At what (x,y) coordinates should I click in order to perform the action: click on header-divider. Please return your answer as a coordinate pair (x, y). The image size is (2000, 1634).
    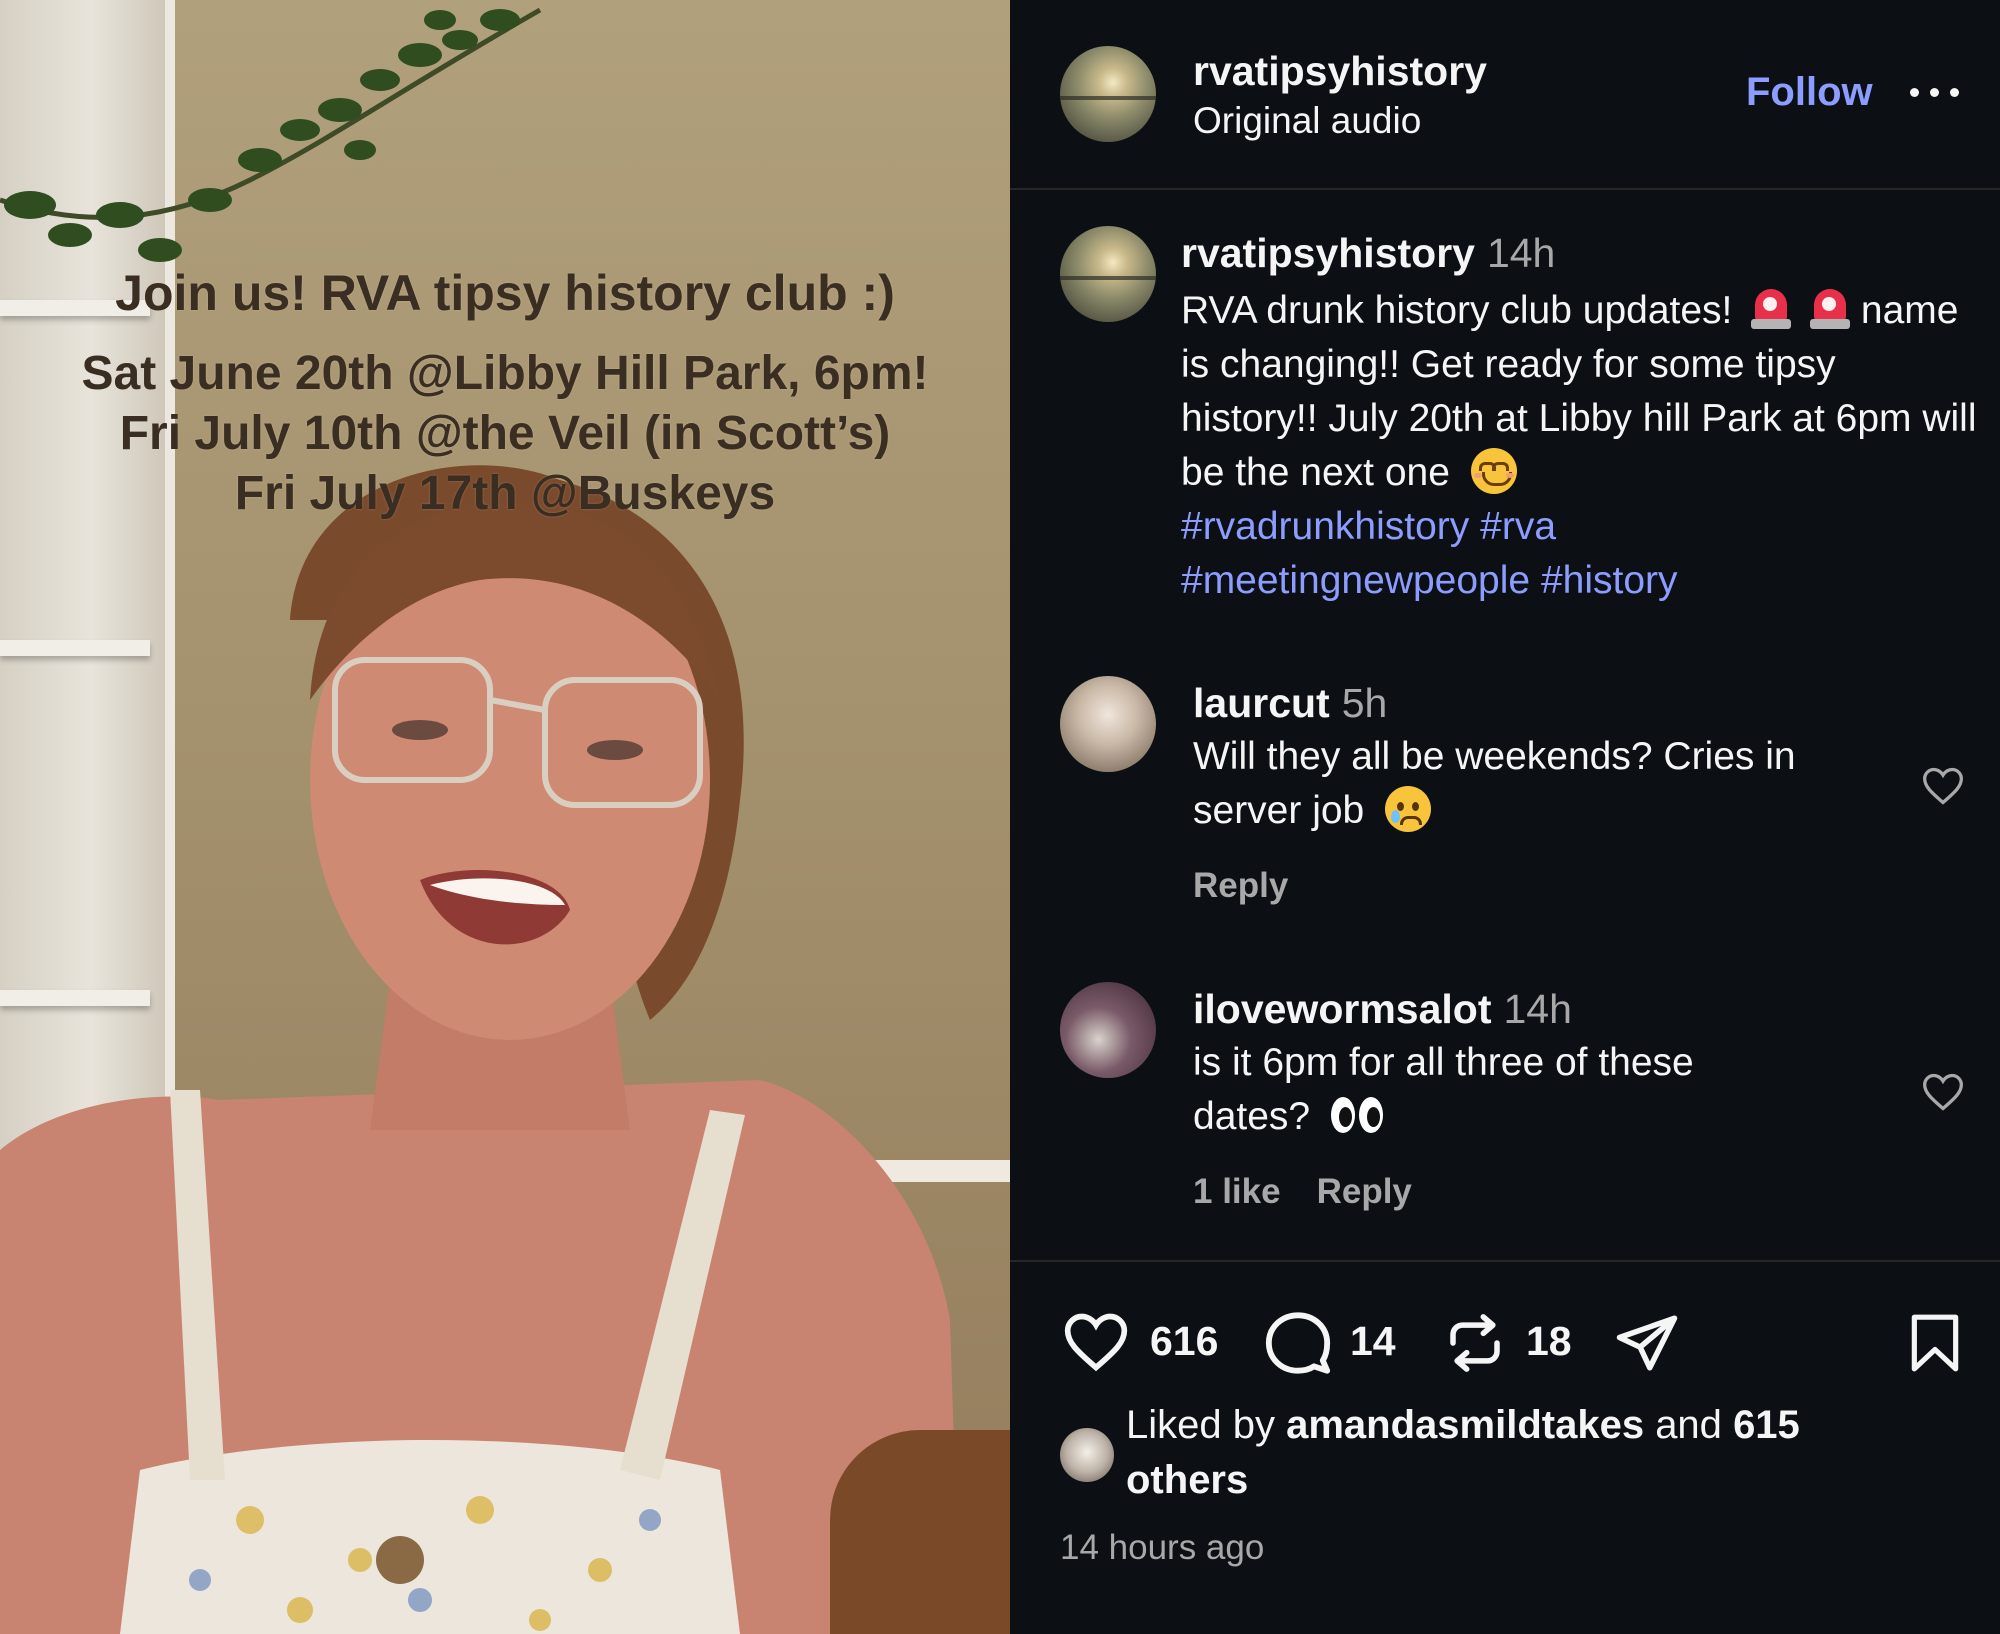
    Looking at the image, I should click on (1505, 189).